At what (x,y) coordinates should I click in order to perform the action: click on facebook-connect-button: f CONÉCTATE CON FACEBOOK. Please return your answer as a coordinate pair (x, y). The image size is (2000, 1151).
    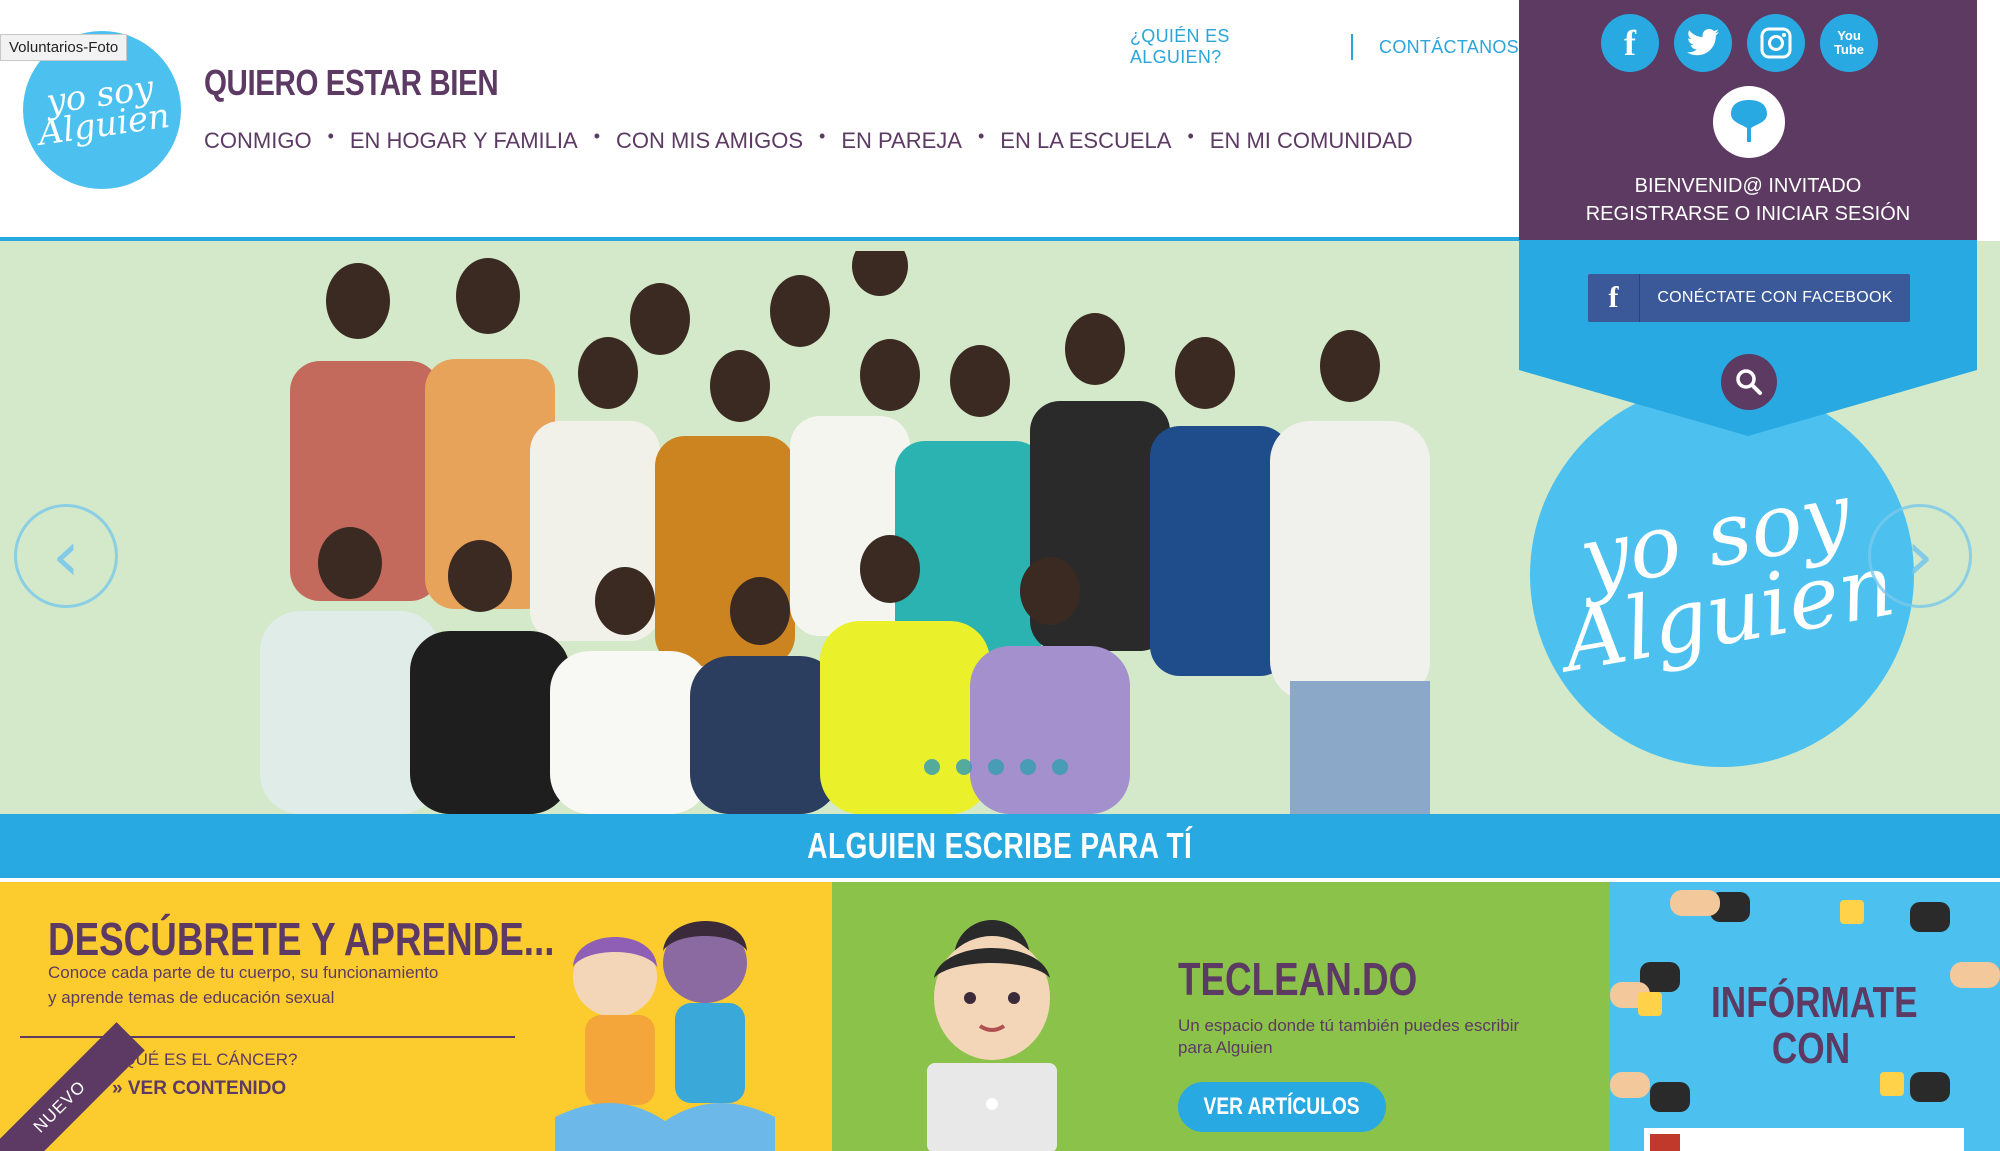
    Looking at the image, I should click on (1749, 298).